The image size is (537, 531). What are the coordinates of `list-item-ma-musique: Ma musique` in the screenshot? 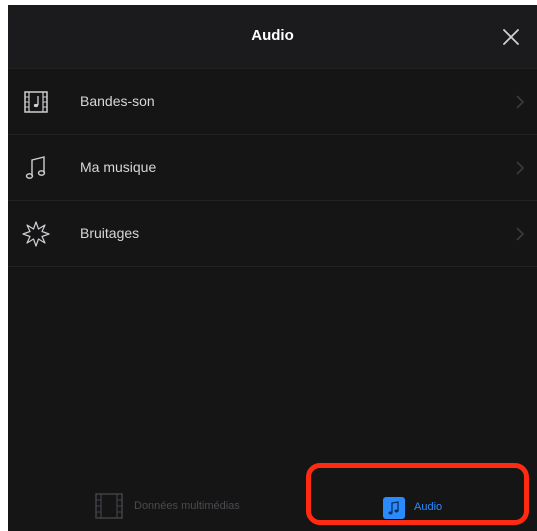 It's located at (272, 168).